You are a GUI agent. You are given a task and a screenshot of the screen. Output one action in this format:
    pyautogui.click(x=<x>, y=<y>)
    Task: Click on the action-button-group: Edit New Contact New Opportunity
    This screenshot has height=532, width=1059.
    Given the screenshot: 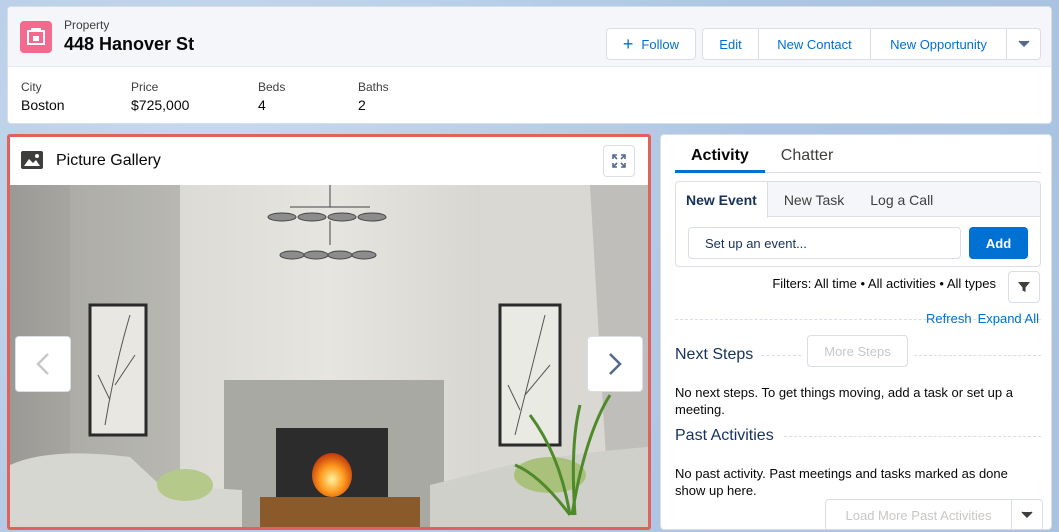 What is the action you would take?
    pyautogui.click(x=871, y=44)
    